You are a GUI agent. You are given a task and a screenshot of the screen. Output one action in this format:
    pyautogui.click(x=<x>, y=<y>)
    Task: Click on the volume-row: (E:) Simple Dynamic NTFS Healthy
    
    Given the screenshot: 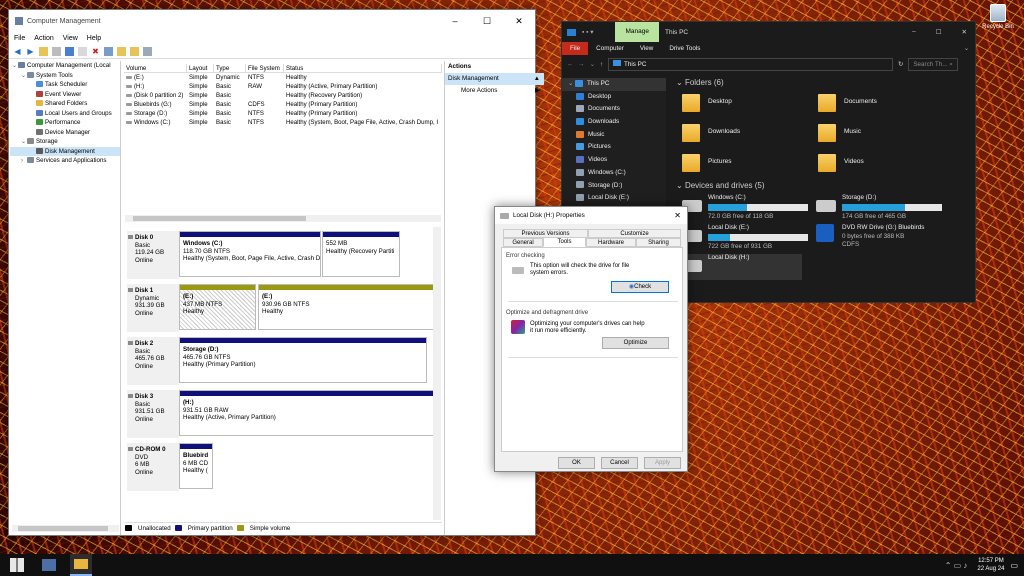 What is the action you would take?
    pyautogui.click(x=283, y=77)
    